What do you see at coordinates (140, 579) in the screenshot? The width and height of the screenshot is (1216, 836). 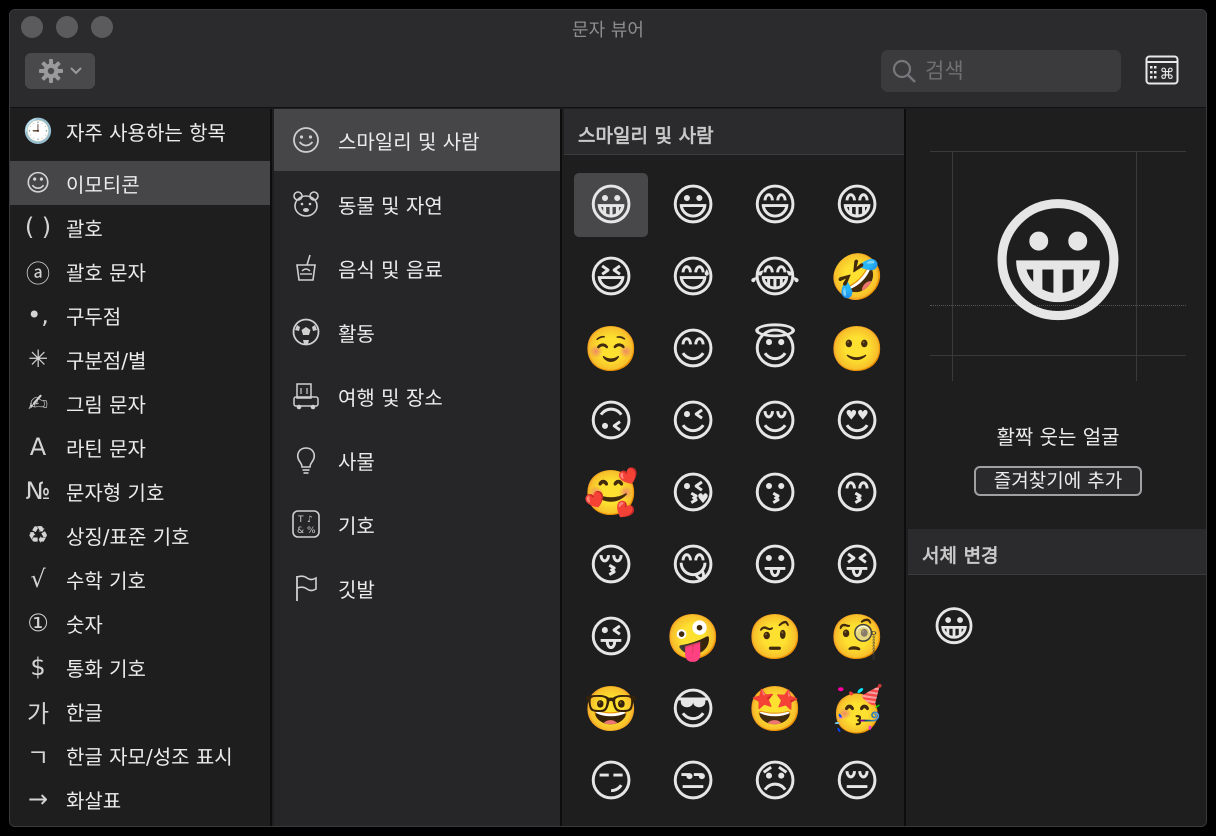 I see `category-item: √ 수학 기호` at bounding box center [140, 579].